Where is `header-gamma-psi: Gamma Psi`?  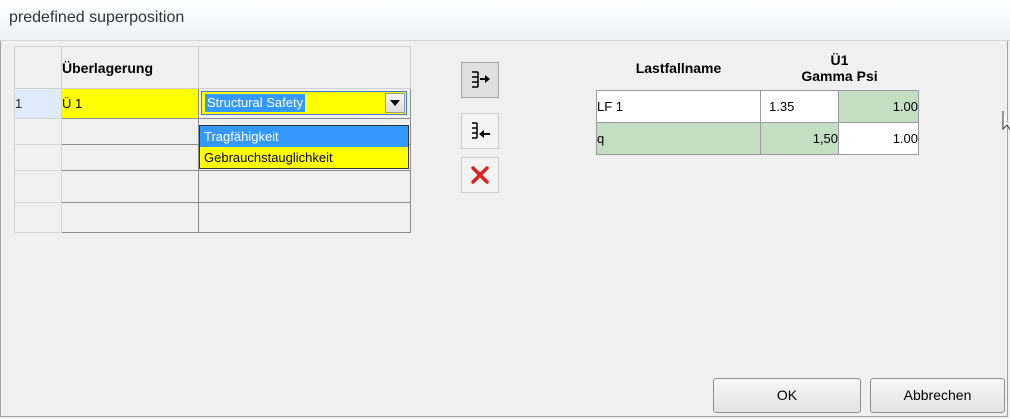 header-gamma-psi: Gamma Psi is located at coordinates (840, 76).